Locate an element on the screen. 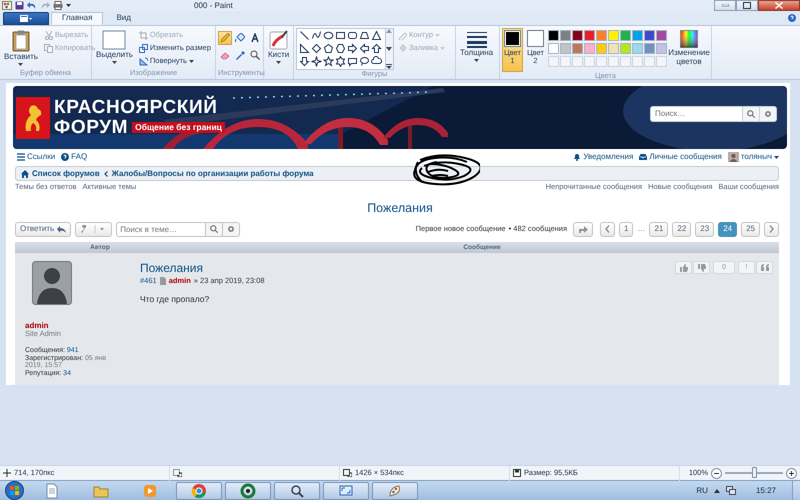 The width and height of the screenshot is (800, 500). oval-icon is located at coordinates (328, 35).